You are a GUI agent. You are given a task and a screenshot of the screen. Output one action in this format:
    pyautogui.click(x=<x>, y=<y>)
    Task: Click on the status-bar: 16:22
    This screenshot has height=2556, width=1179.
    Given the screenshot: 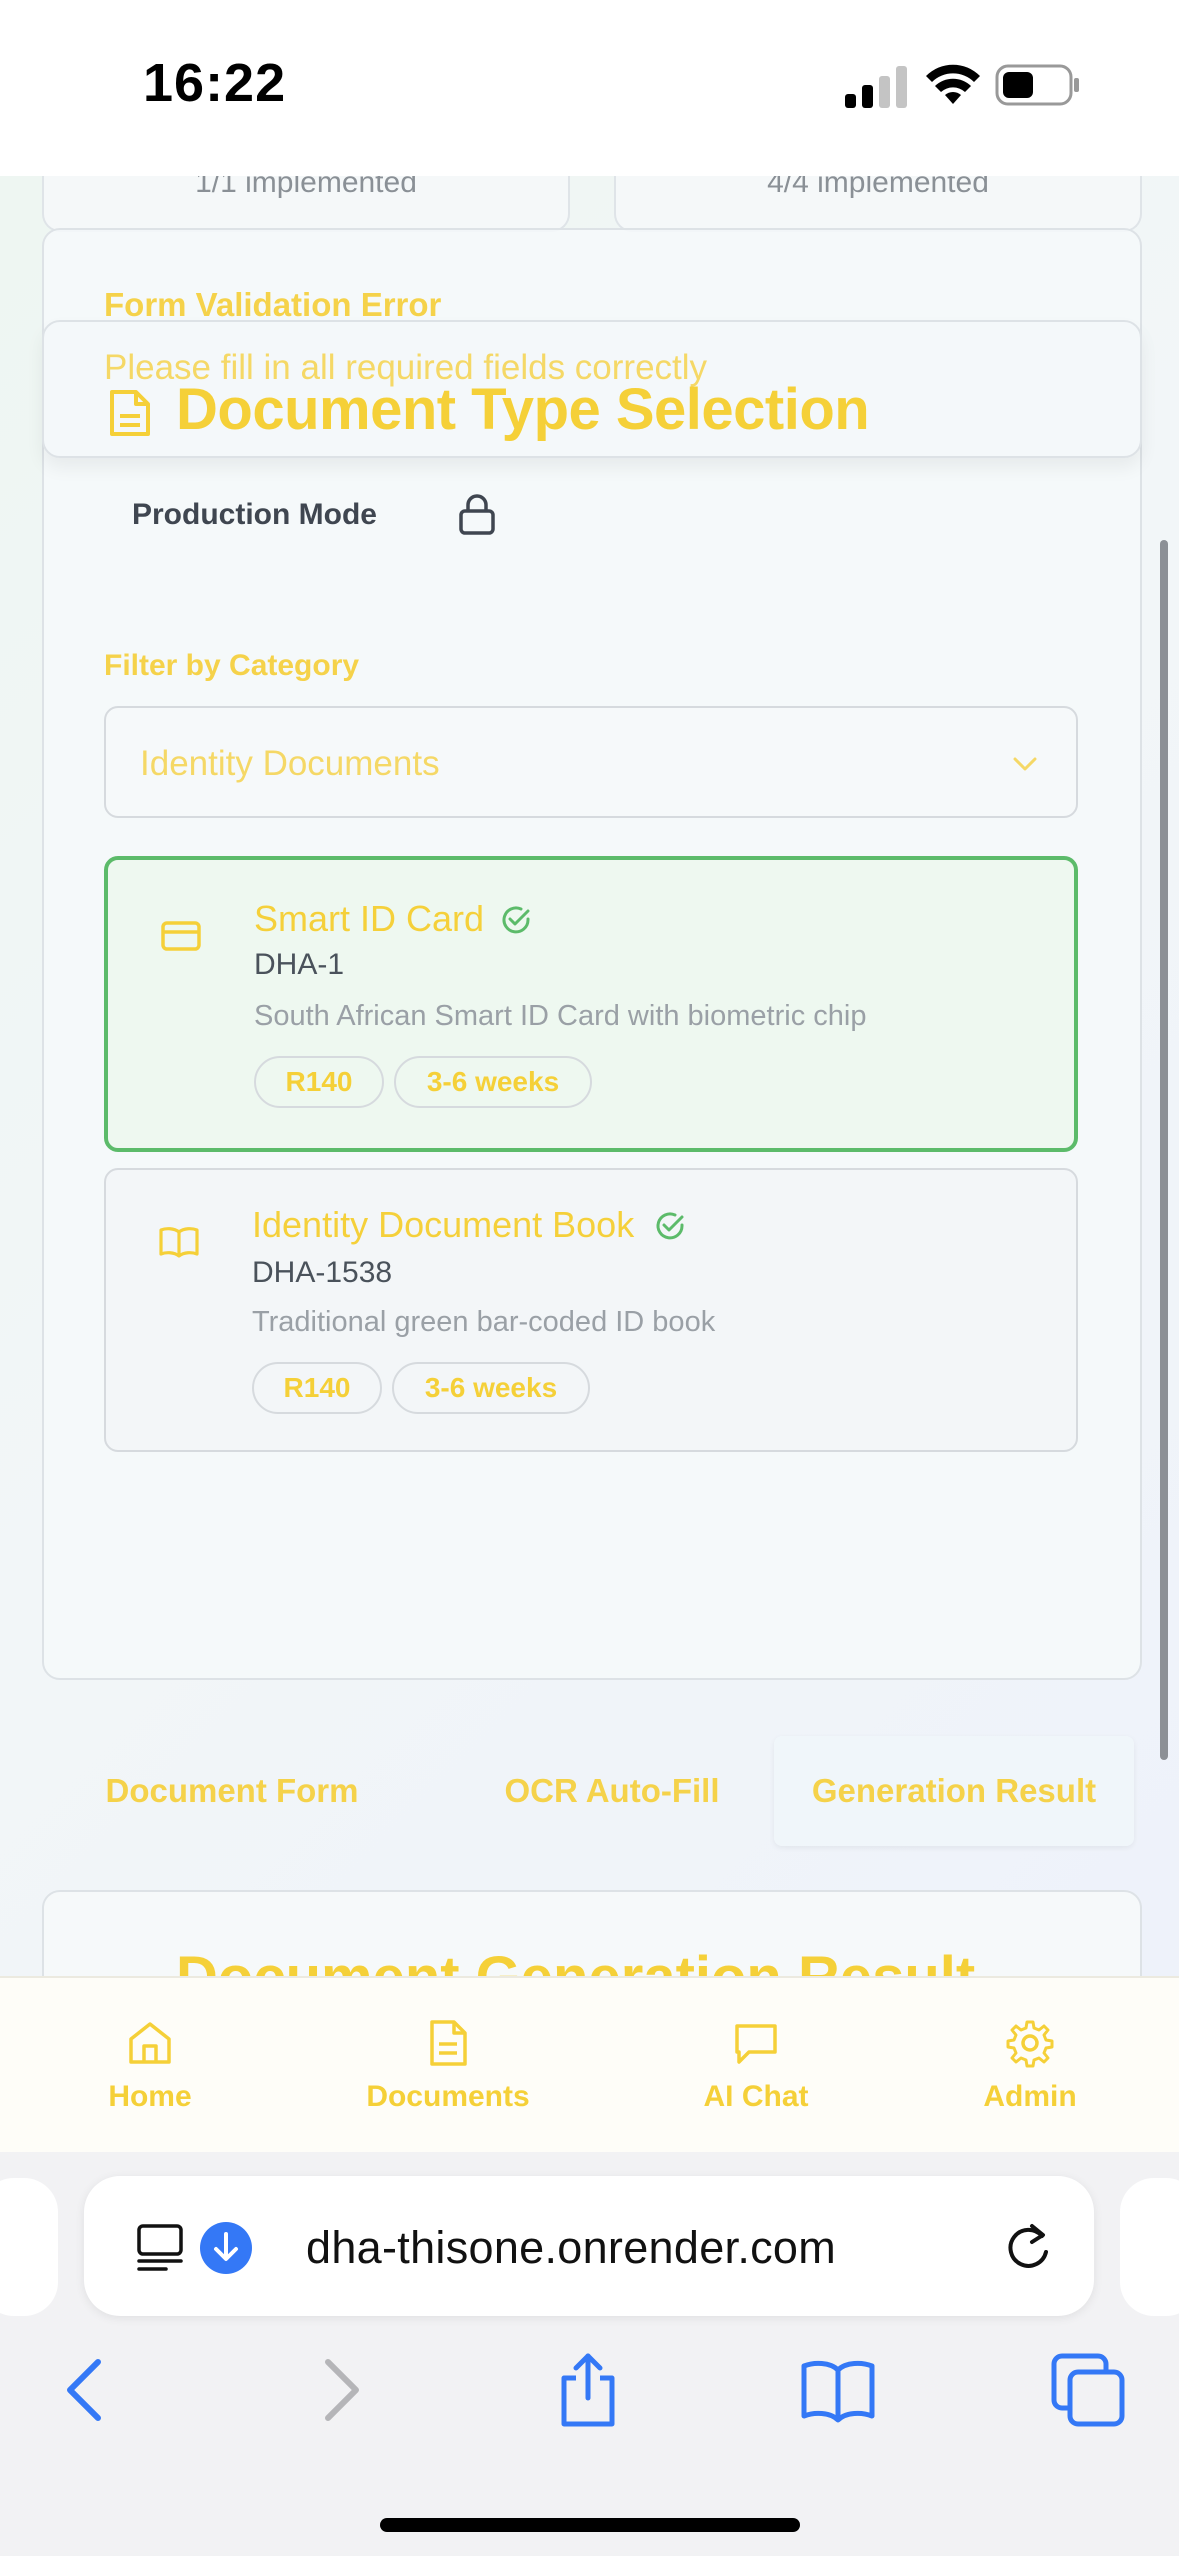 What is the action you would take?
    pyautogui.click(x=589, y=88)
    